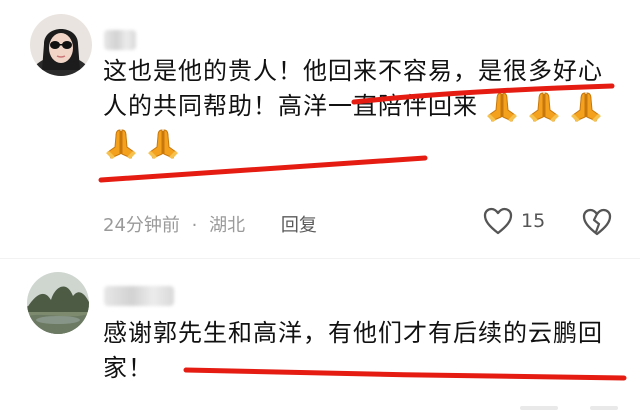 This screenshot has width=640, height=411. I want to click on comment-text-line-1: 感谢郭先生和高洋，有他们才有后续的云鹏回, so click(353, 333).